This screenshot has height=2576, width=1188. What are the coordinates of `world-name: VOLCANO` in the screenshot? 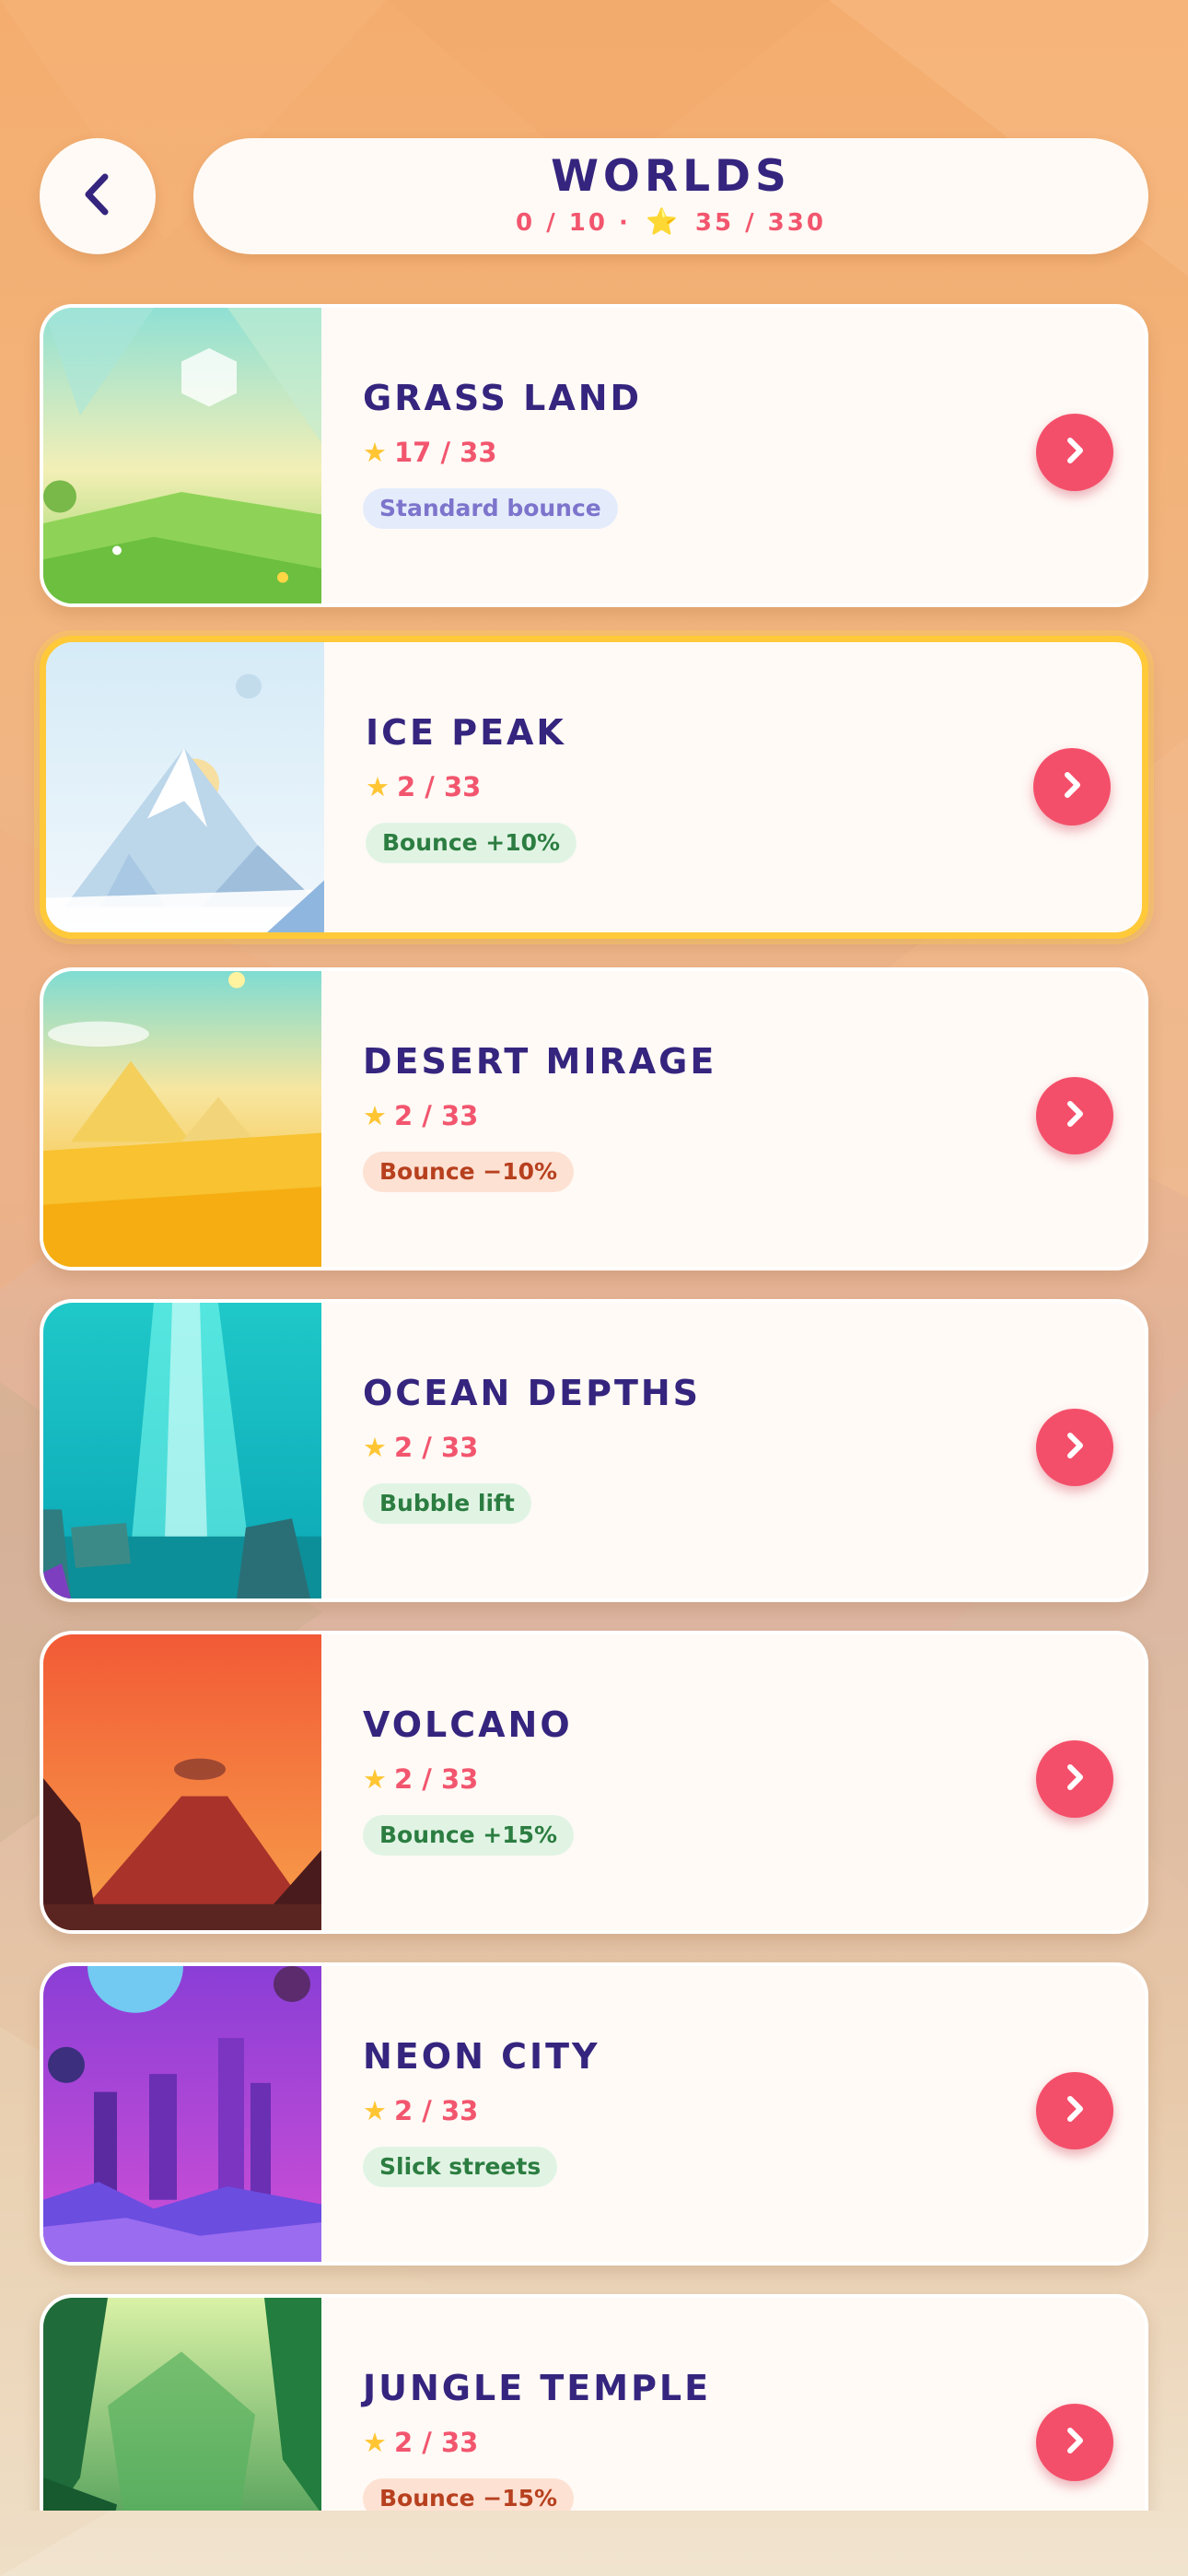 It's located at (468, 1724).